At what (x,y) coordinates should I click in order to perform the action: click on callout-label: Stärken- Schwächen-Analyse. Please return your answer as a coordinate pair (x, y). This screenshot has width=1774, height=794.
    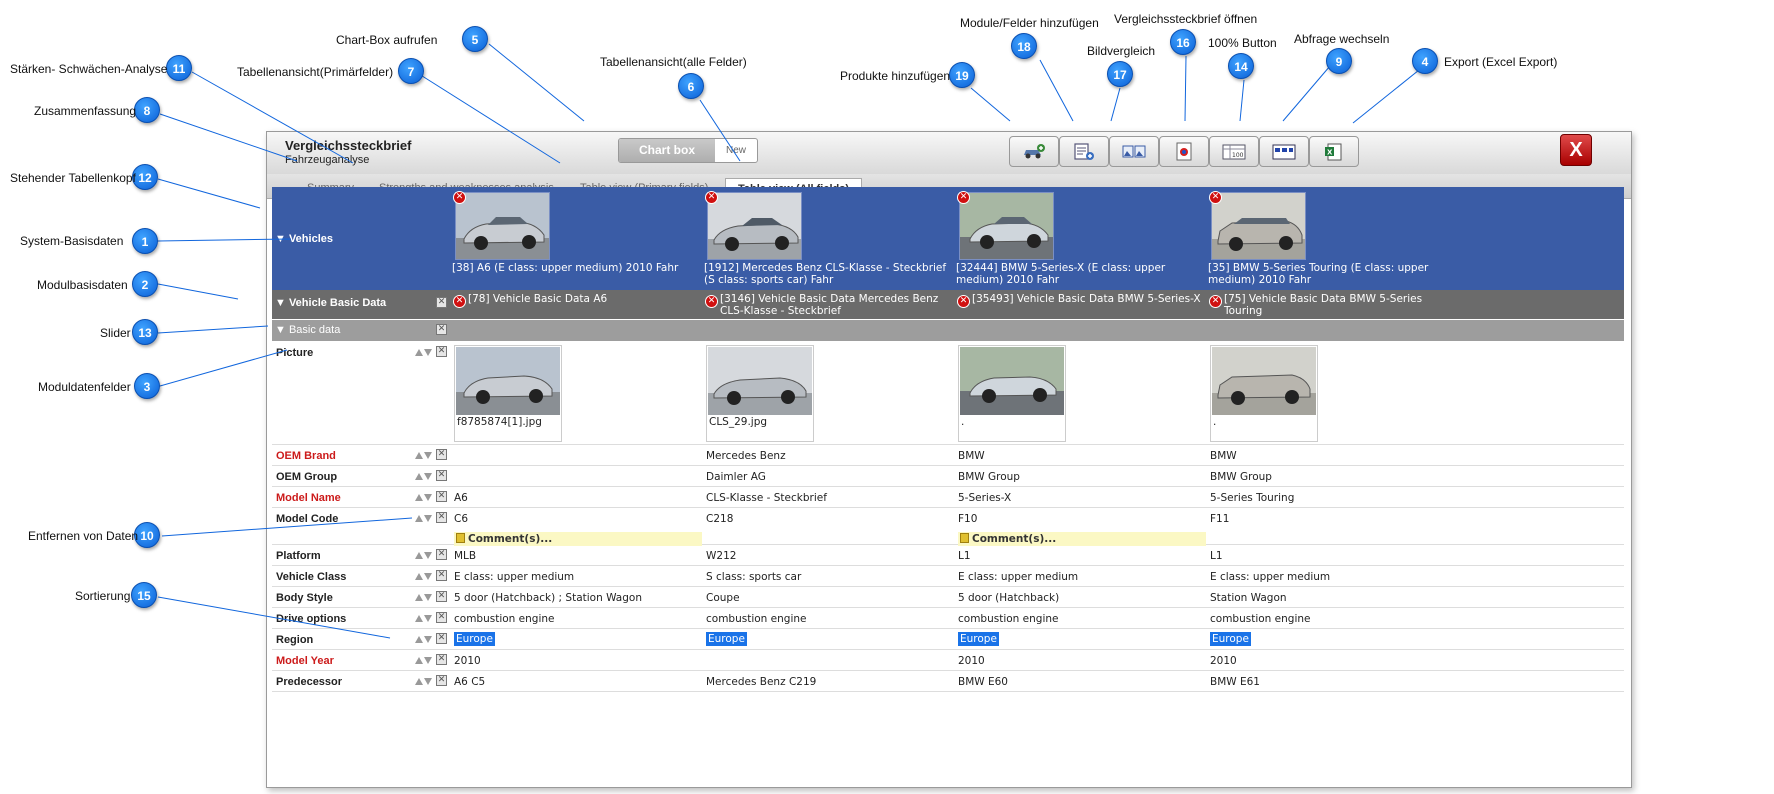
    Looking at the image, I should click on (89, 69).